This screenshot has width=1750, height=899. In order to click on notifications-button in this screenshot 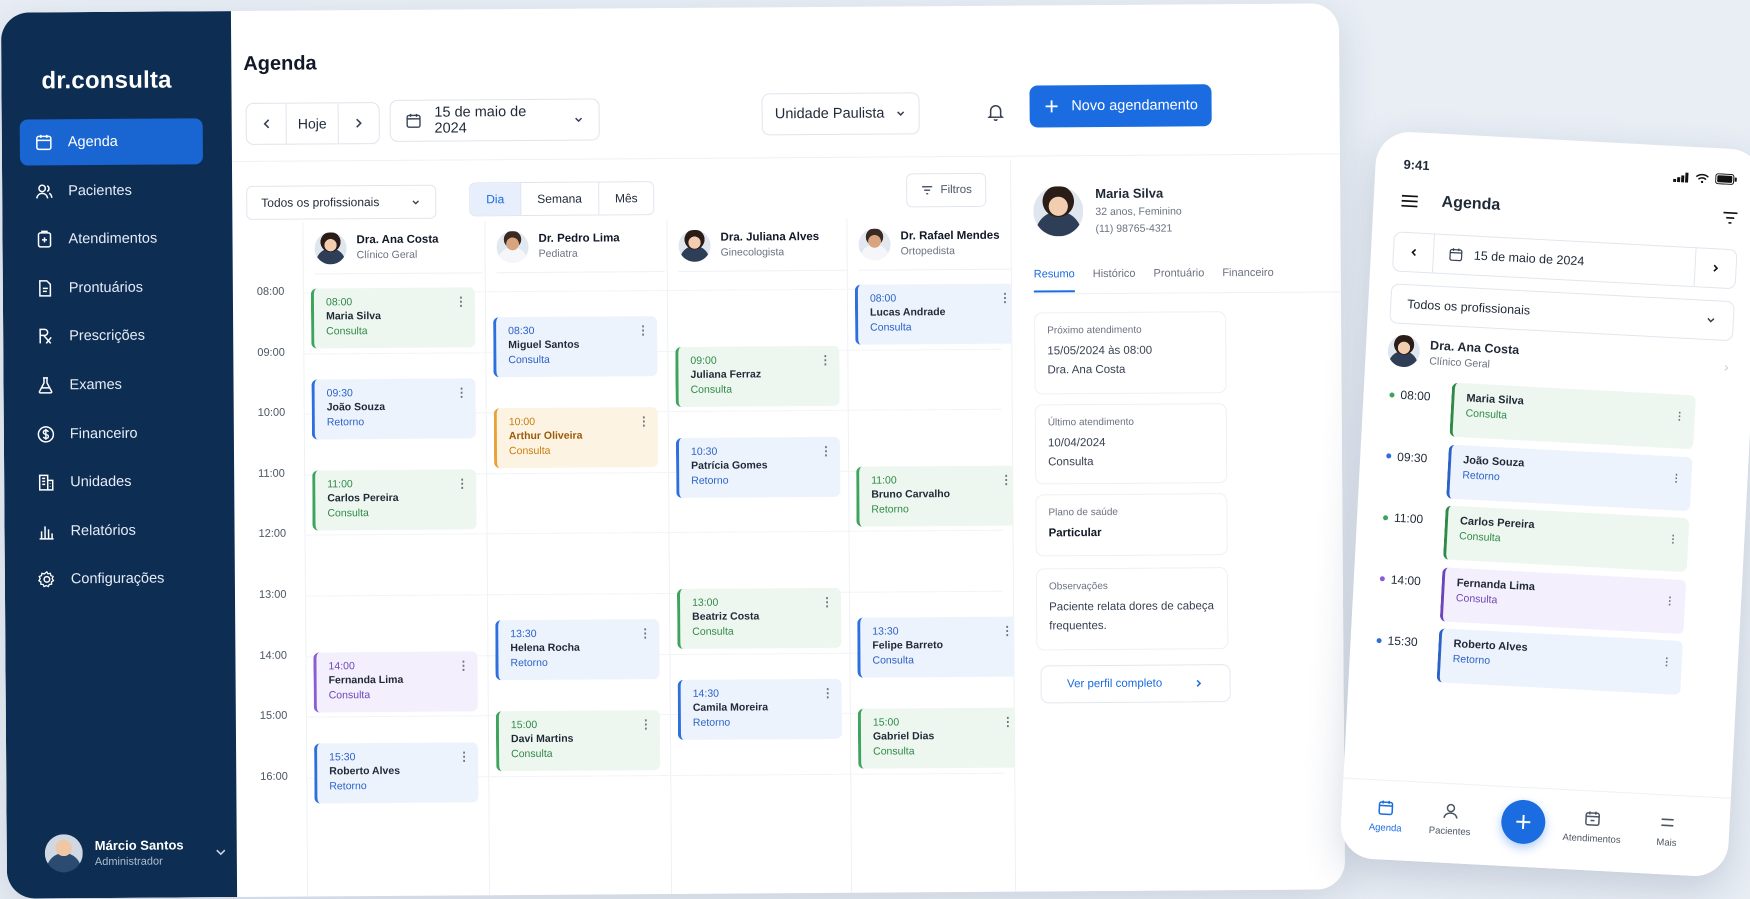, I will do `click(996, 112)`.